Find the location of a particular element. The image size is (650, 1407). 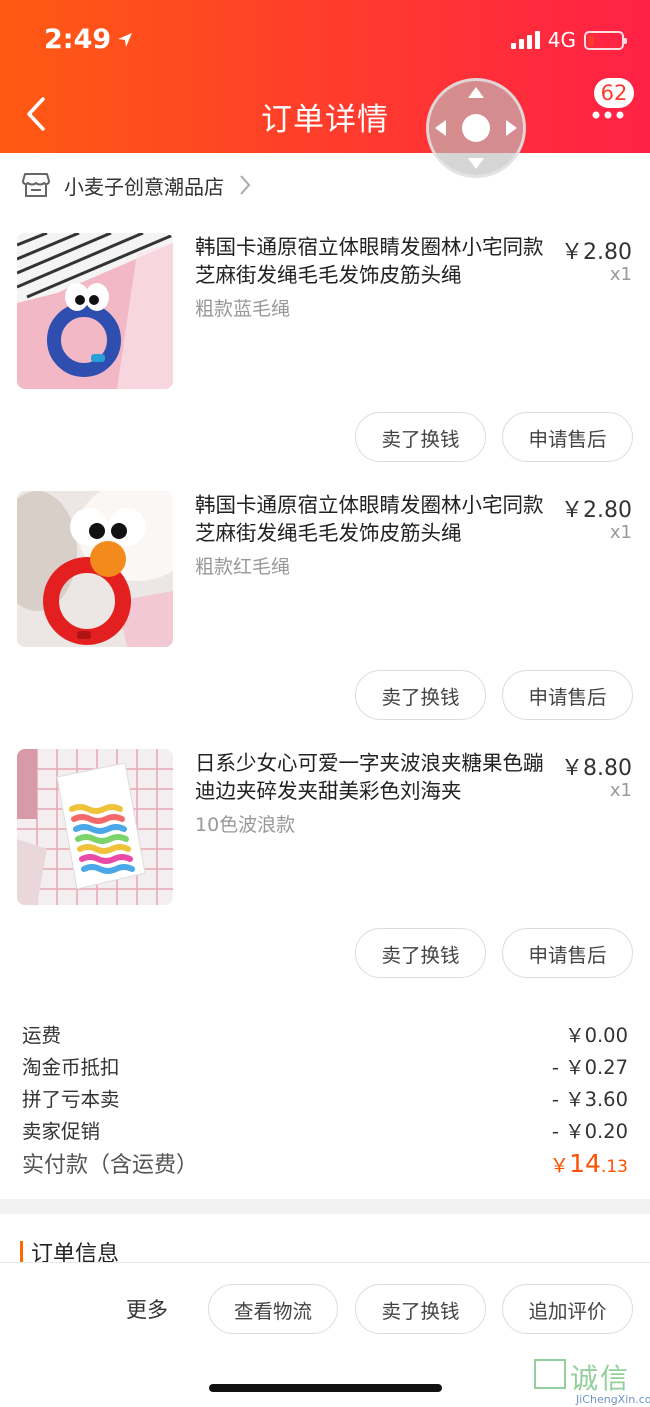

status-time: 2:49 is located at coordinates (88, 39).